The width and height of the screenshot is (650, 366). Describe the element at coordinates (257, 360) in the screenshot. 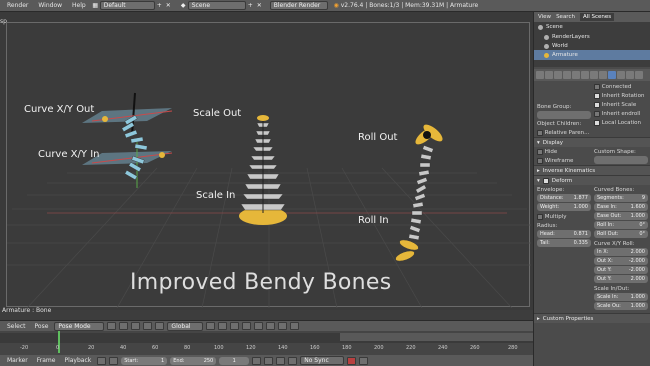

I see `jump-start-icon` at that location.